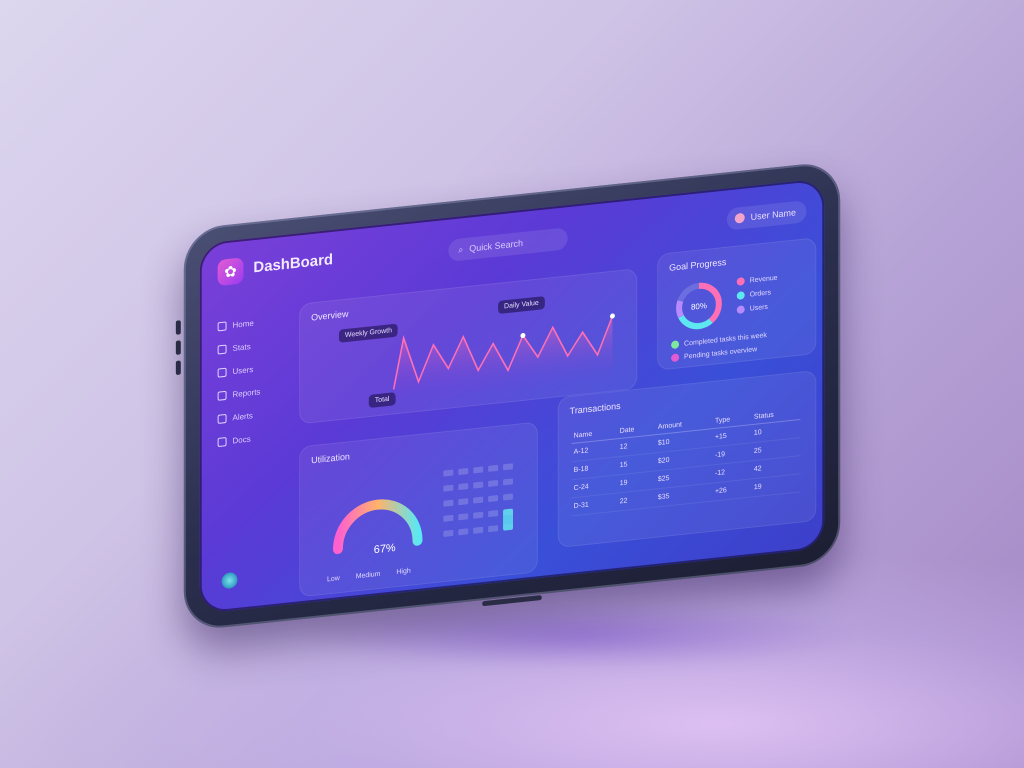 Image resolution: width=1024 pixels, height=768 pixels. I want to click on chart-icon, so click(222, 349).